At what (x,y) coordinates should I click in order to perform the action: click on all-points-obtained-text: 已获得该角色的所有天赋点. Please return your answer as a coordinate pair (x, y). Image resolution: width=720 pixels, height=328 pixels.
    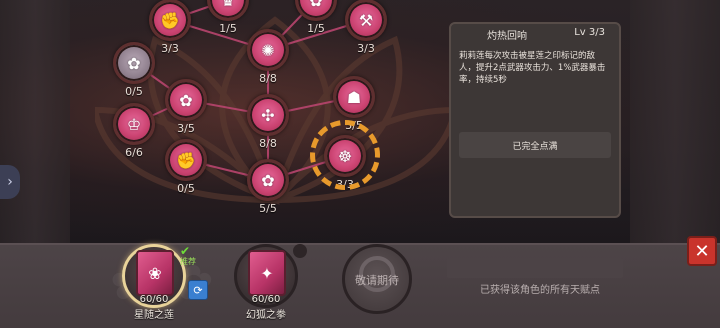
    Looking at the image, I should click on (540, 290).